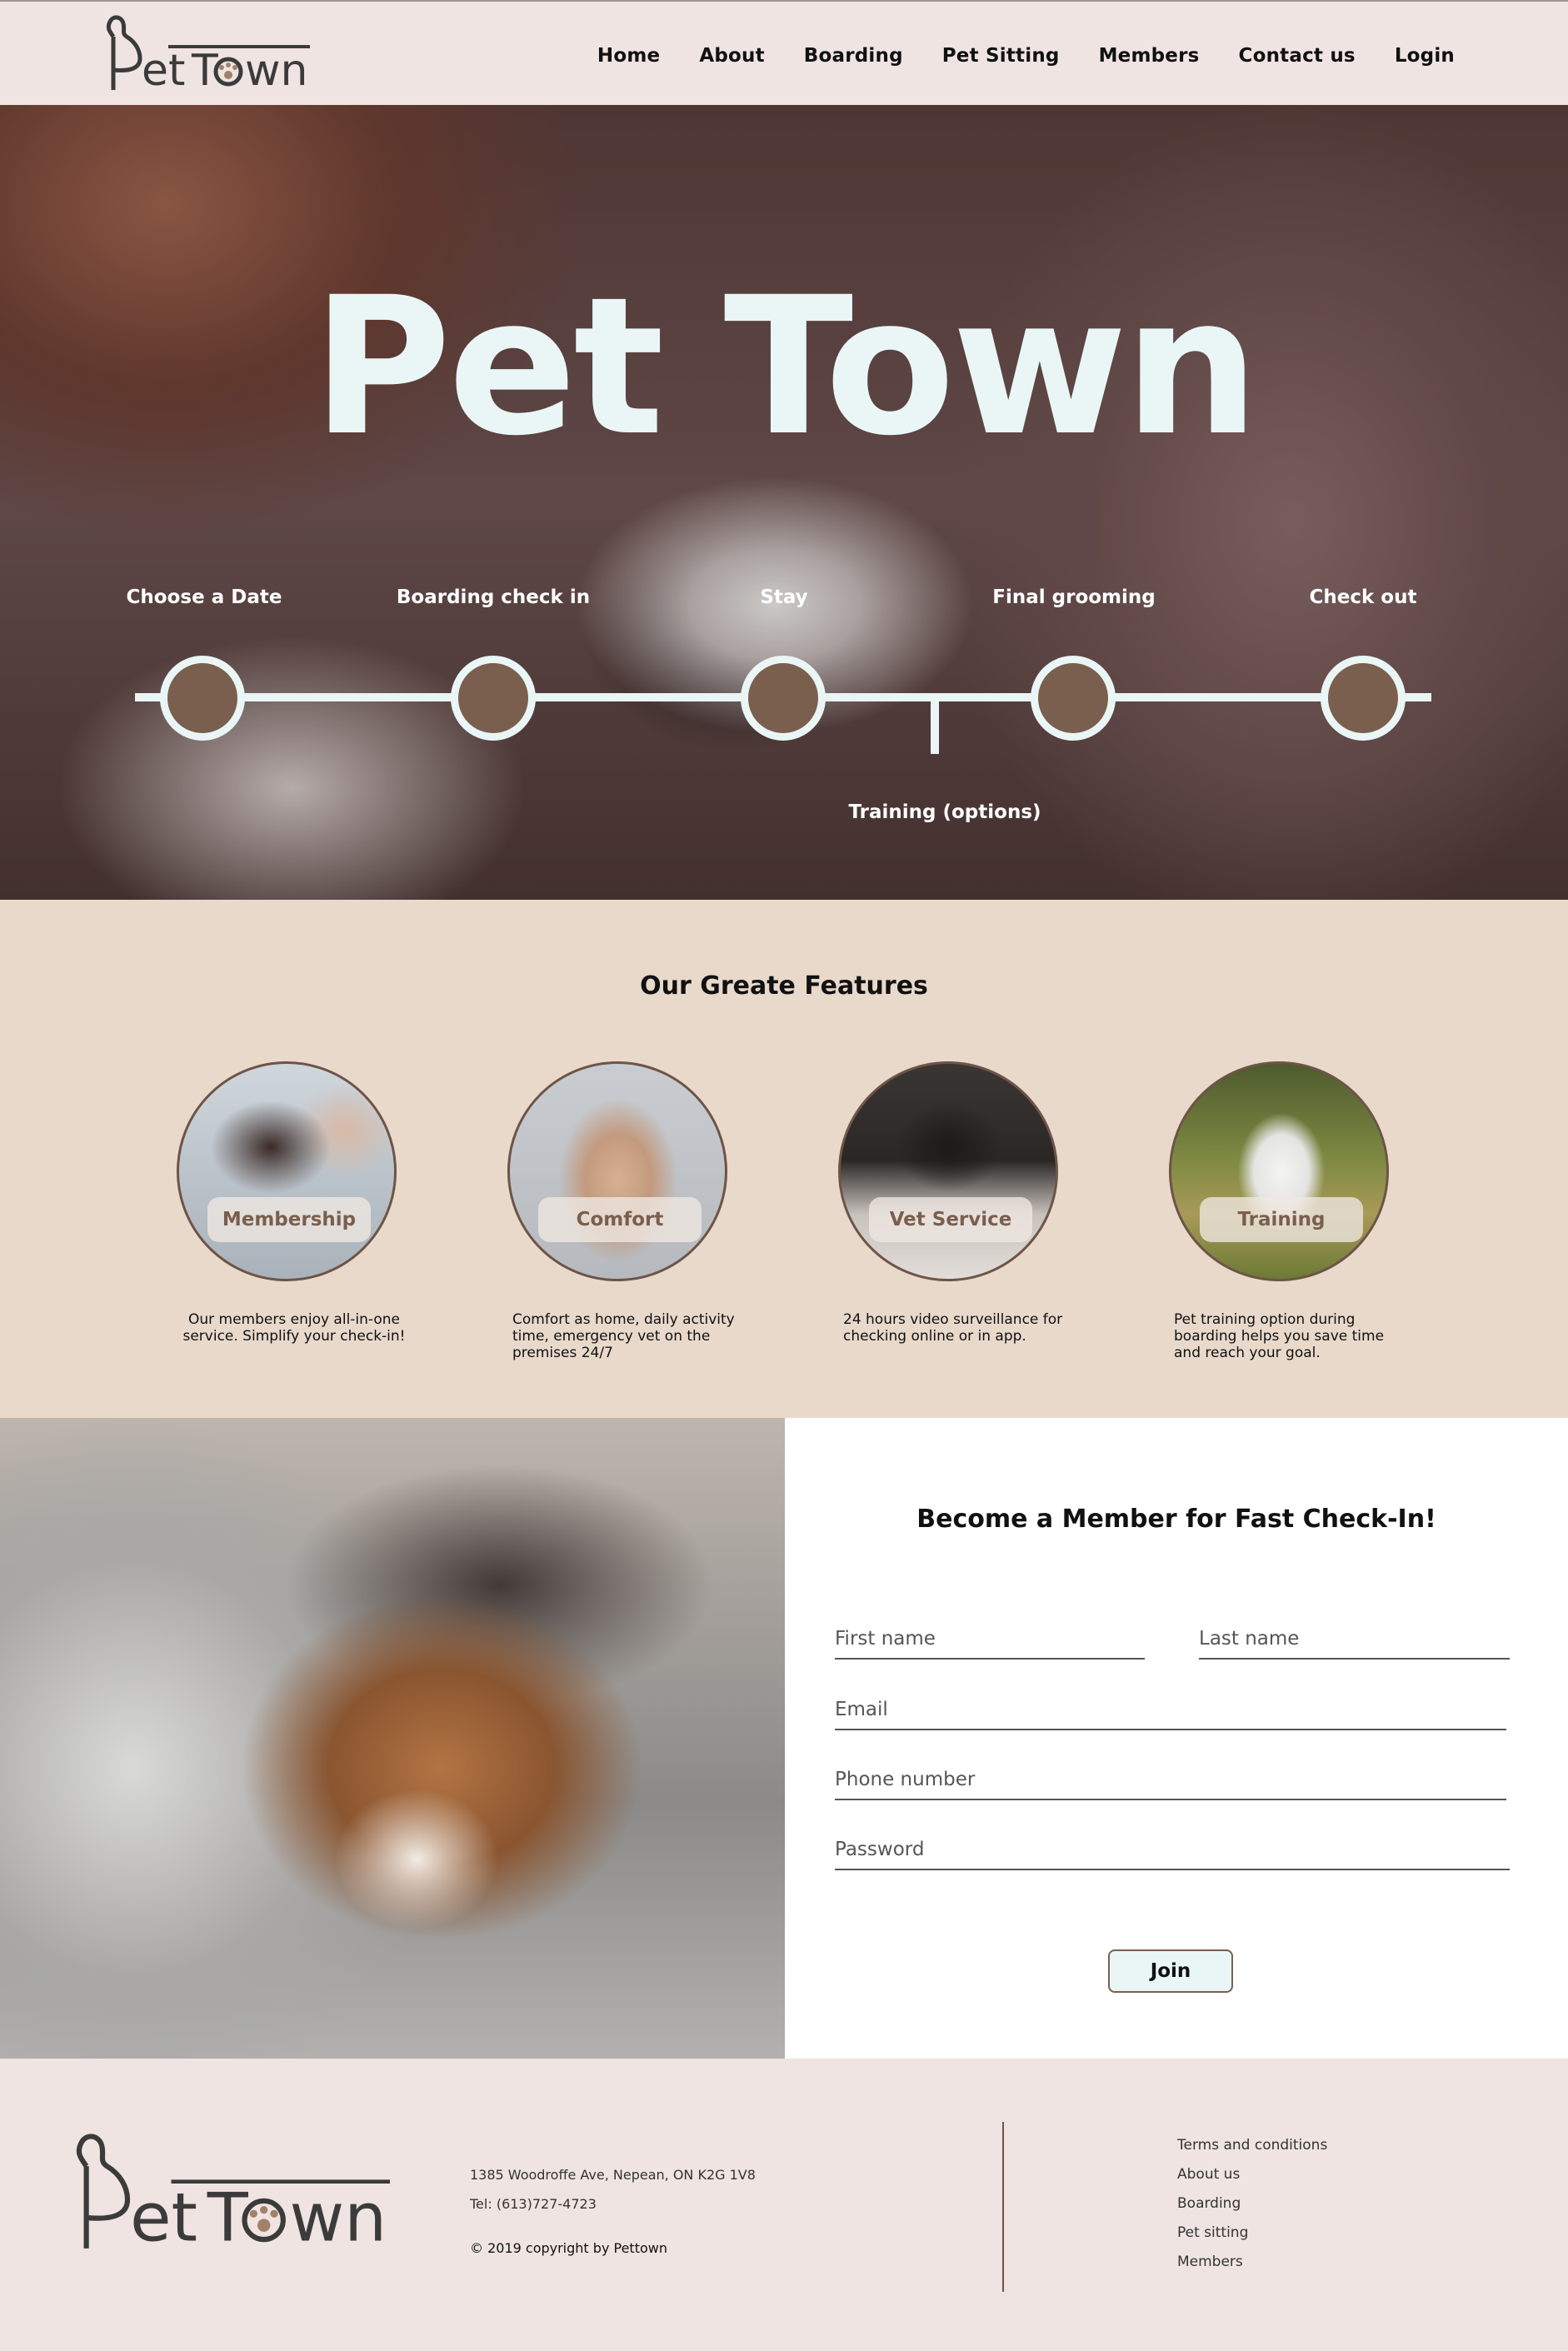  What do you see at coordinates (1354, 1644) in the screenshot?
I see `last-name-field` at bounding box center [1354, 1644].